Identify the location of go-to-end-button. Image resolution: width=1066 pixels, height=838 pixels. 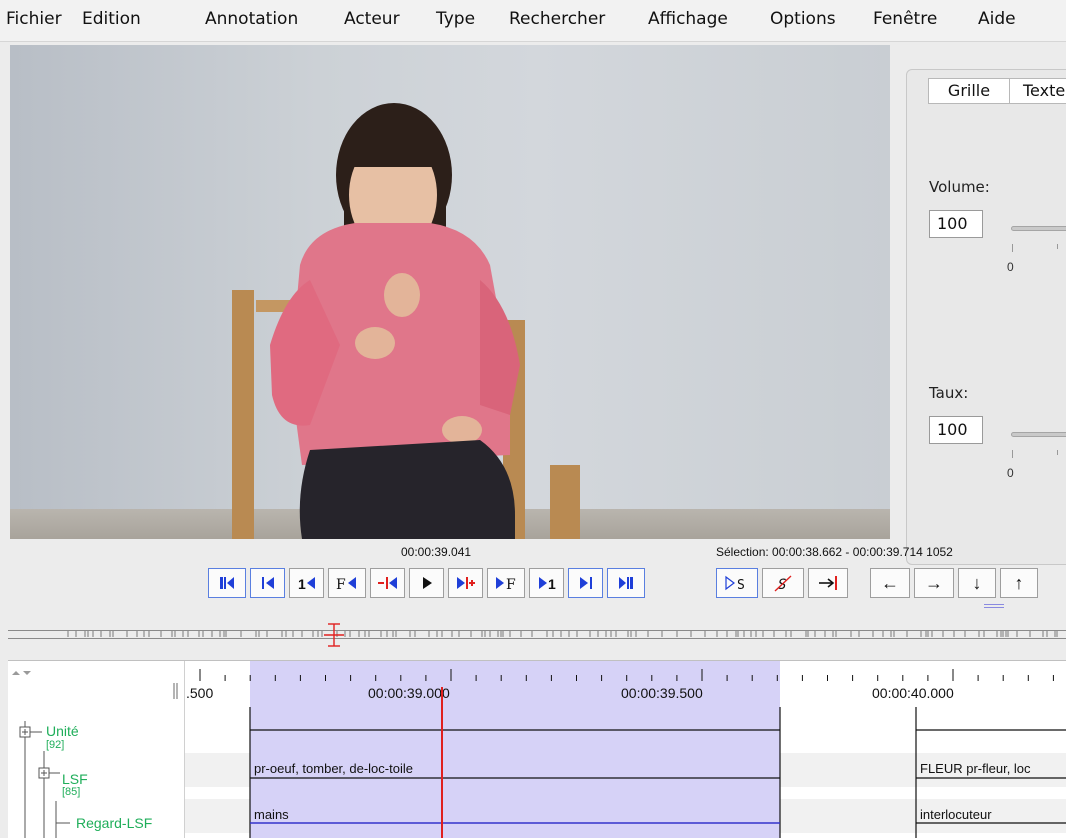
(626, 583).